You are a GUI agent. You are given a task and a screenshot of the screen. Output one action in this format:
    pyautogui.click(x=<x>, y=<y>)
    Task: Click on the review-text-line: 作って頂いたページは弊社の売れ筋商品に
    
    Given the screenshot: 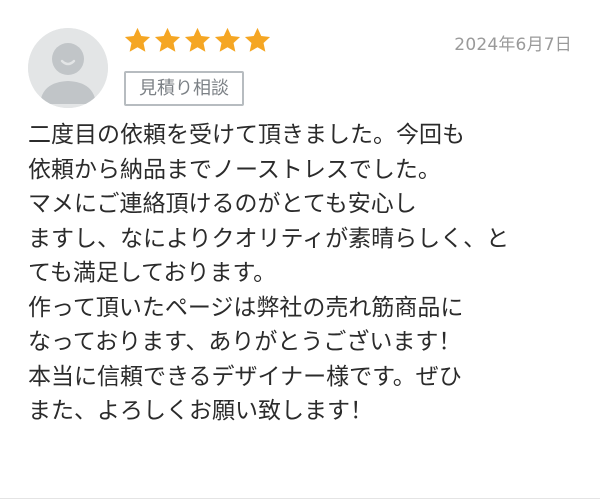 What is the action you would take?
    pyautogui.click(x=246, y=307)
    